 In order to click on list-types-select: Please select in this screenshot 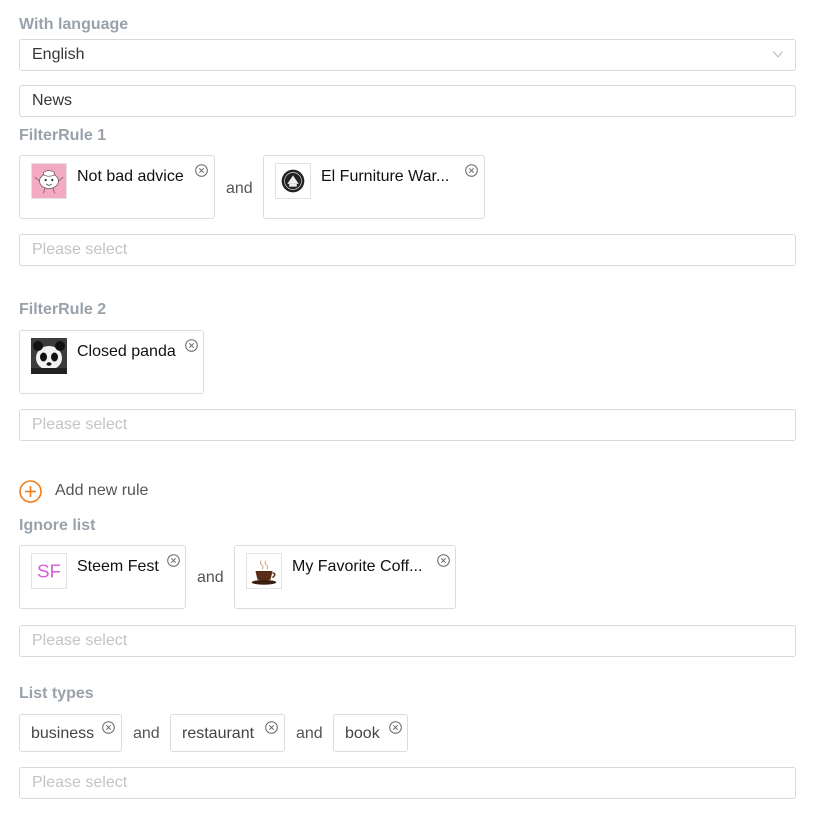, I will do `click(407, 783)`.